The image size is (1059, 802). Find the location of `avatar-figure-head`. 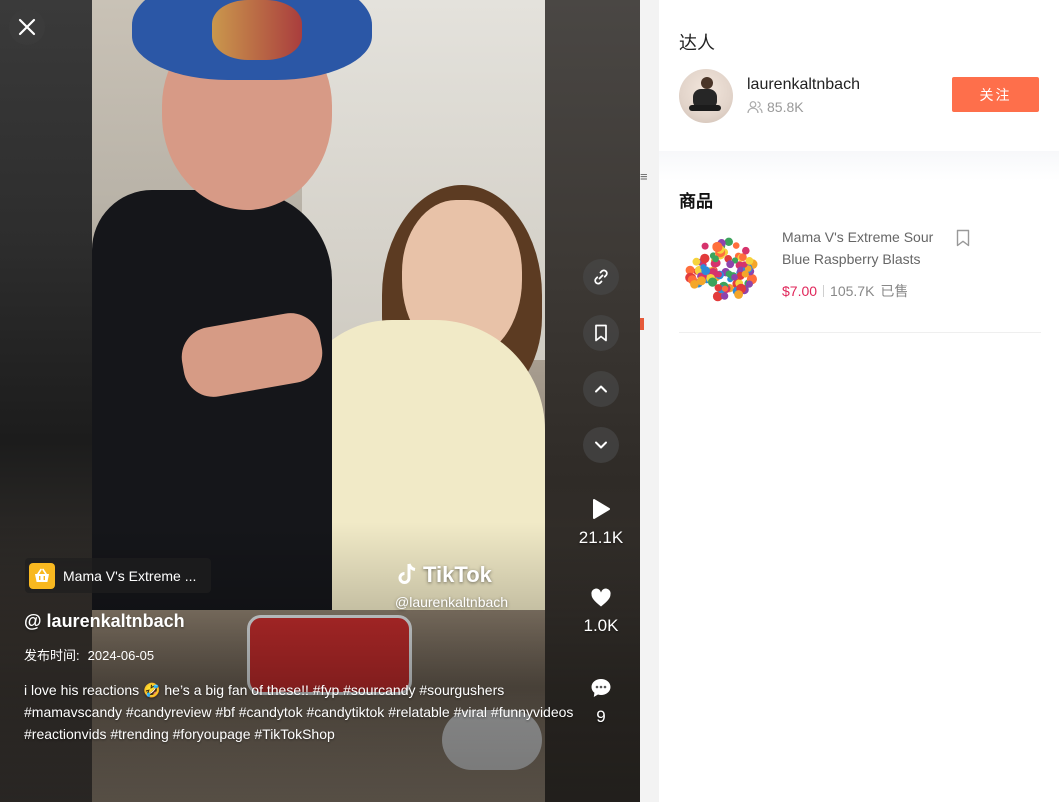

avatar-figure-head is located at coordinates (707, 83).